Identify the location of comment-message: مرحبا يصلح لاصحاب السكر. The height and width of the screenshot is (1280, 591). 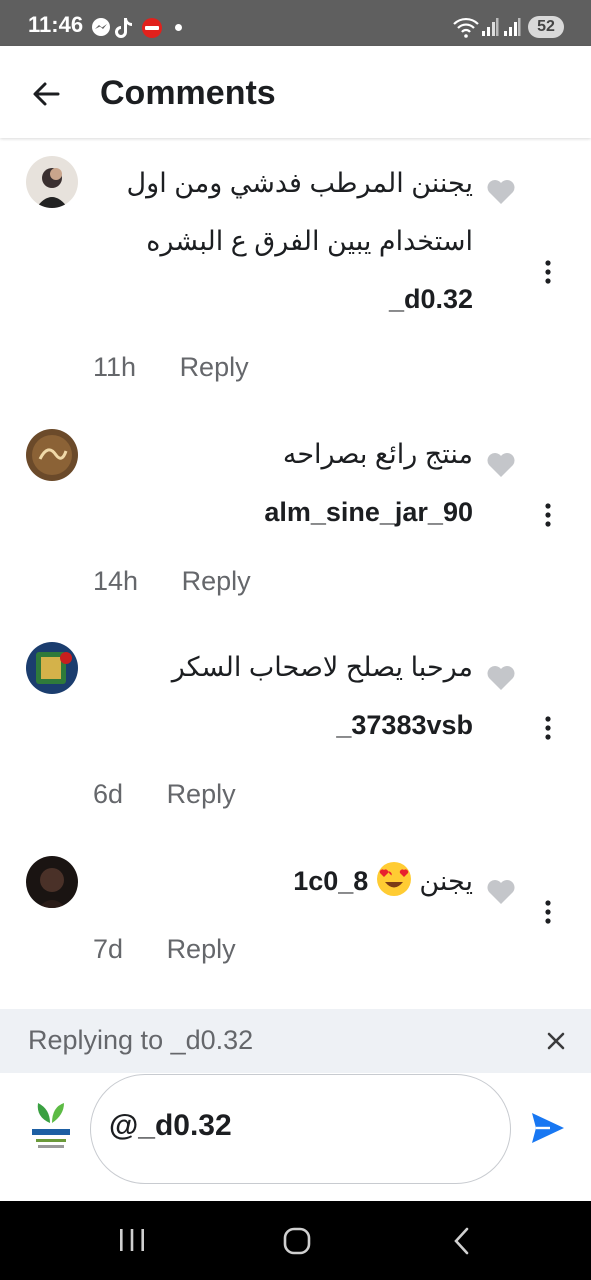
(322, 667).